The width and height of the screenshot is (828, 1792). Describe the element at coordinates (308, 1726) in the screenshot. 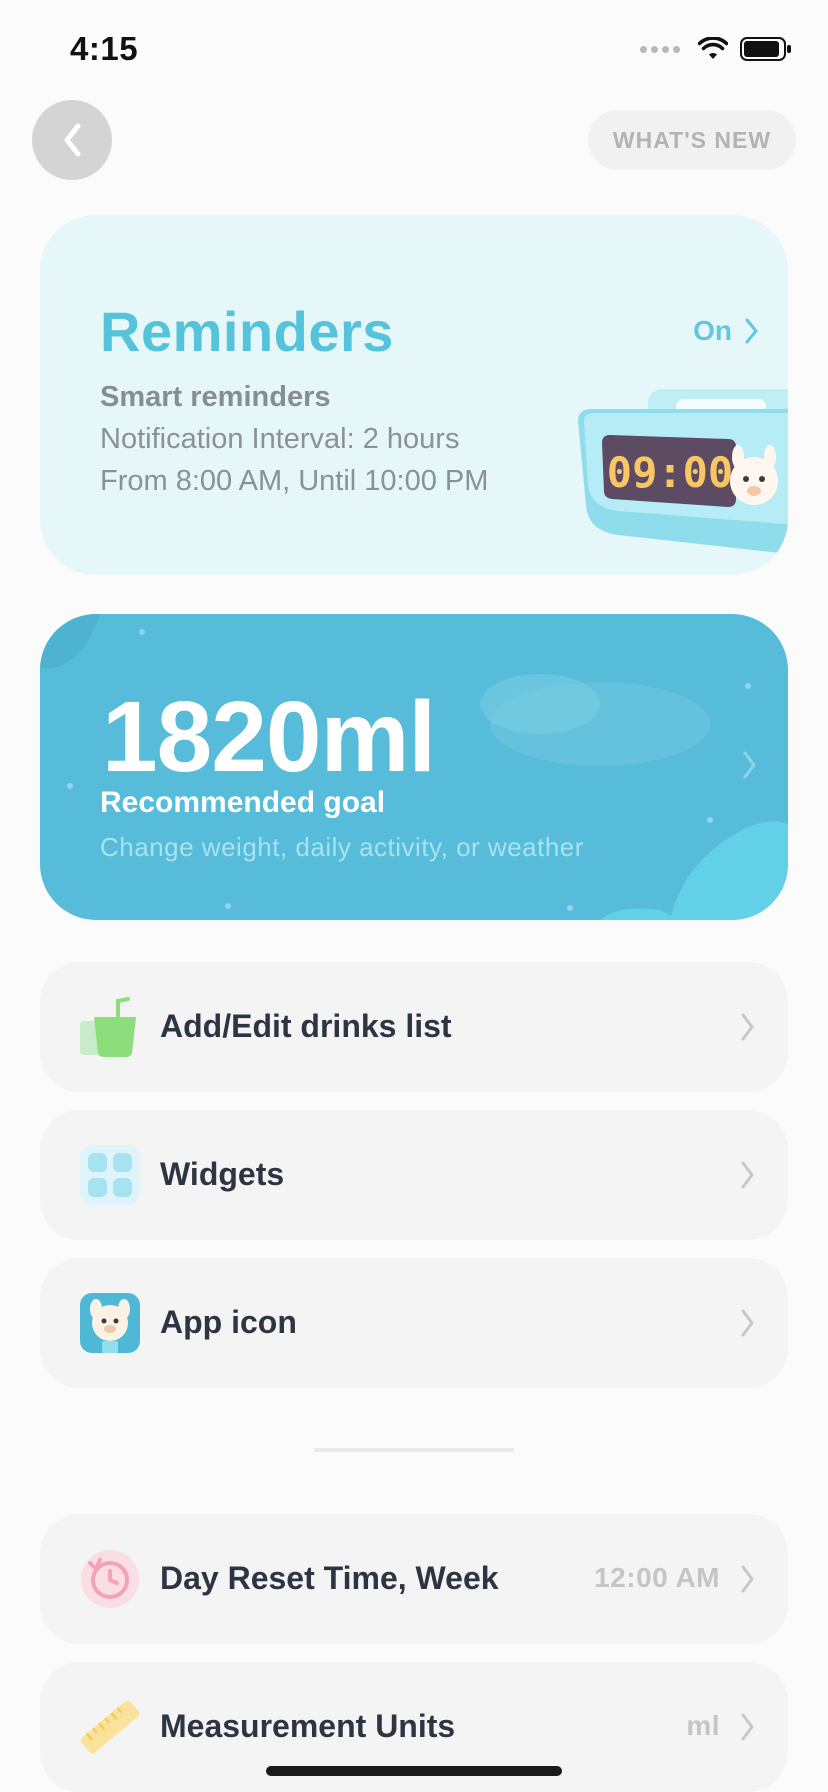

I see `row-label: Measurement Units` at that location.